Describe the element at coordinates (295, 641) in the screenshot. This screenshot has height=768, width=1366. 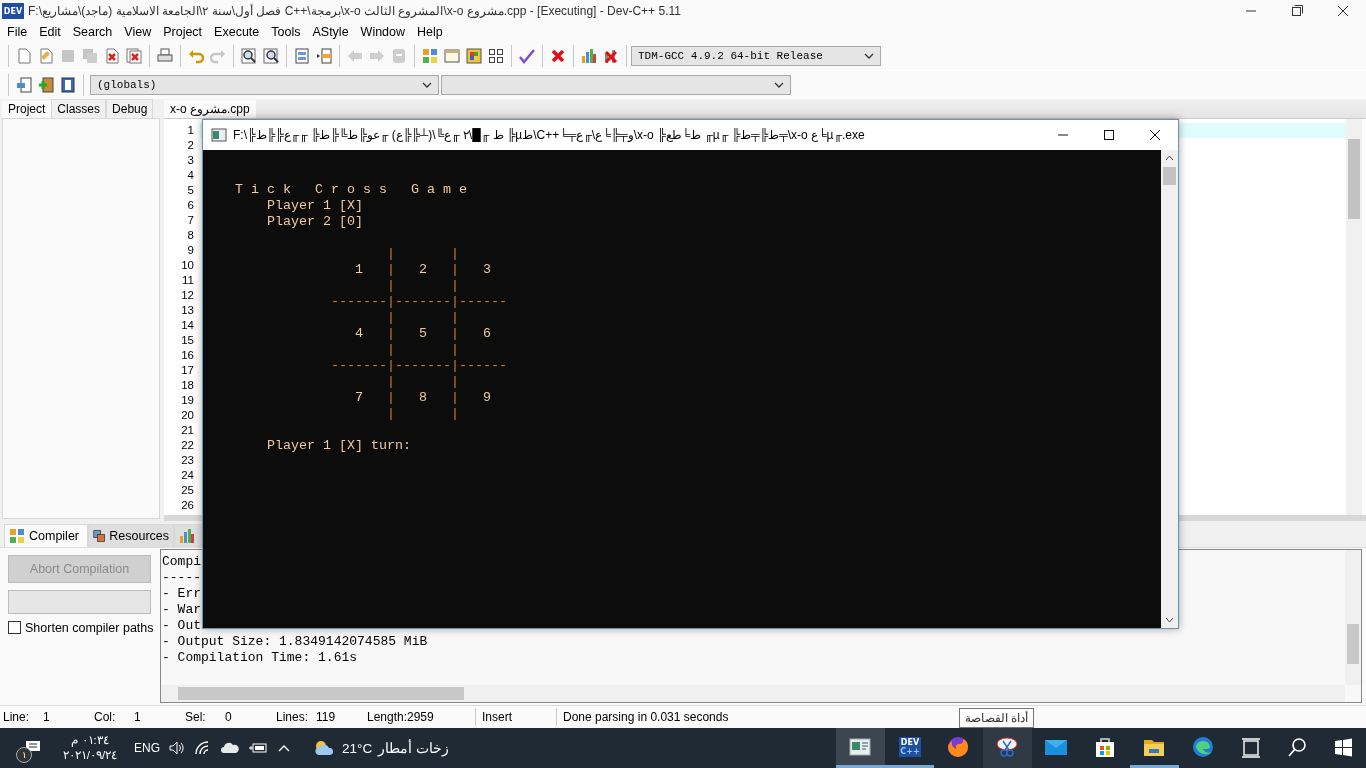
I see `log-line: - Output Size: 1.8349142074585 MiB` at that location.